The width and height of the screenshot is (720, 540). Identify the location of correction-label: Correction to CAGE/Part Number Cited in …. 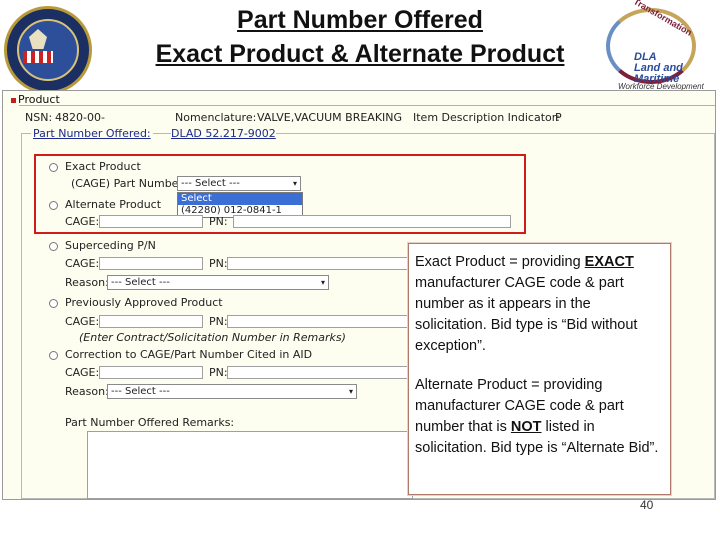
(189, 354).